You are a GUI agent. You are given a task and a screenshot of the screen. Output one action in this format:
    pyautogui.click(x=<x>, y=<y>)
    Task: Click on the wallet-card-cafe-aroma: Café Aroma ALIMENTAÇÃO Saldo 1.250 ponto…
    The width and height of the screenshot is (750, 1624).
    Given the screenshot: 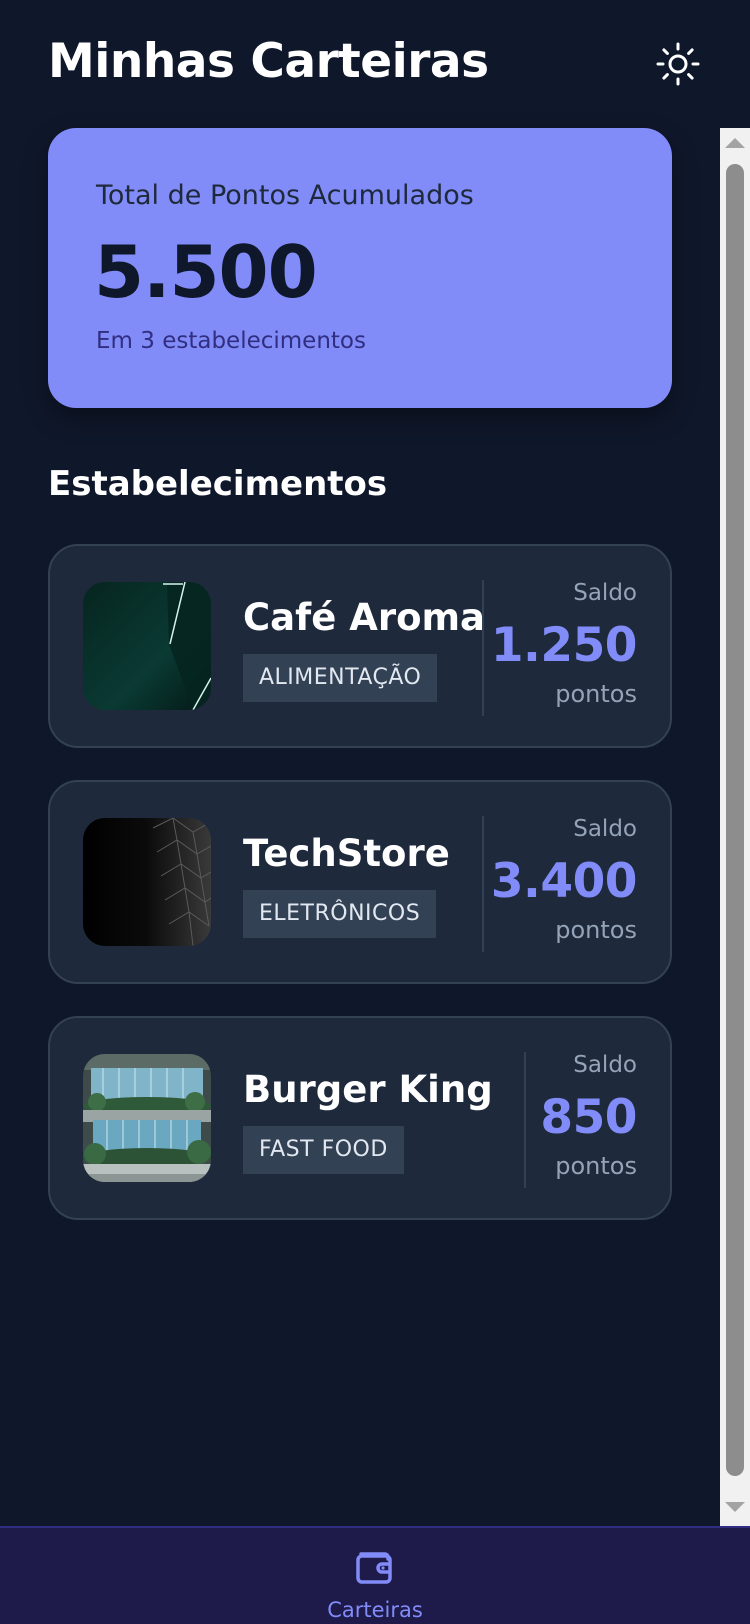 What is the action you would take?
    pyautogui.click(x=360, y=646)
    